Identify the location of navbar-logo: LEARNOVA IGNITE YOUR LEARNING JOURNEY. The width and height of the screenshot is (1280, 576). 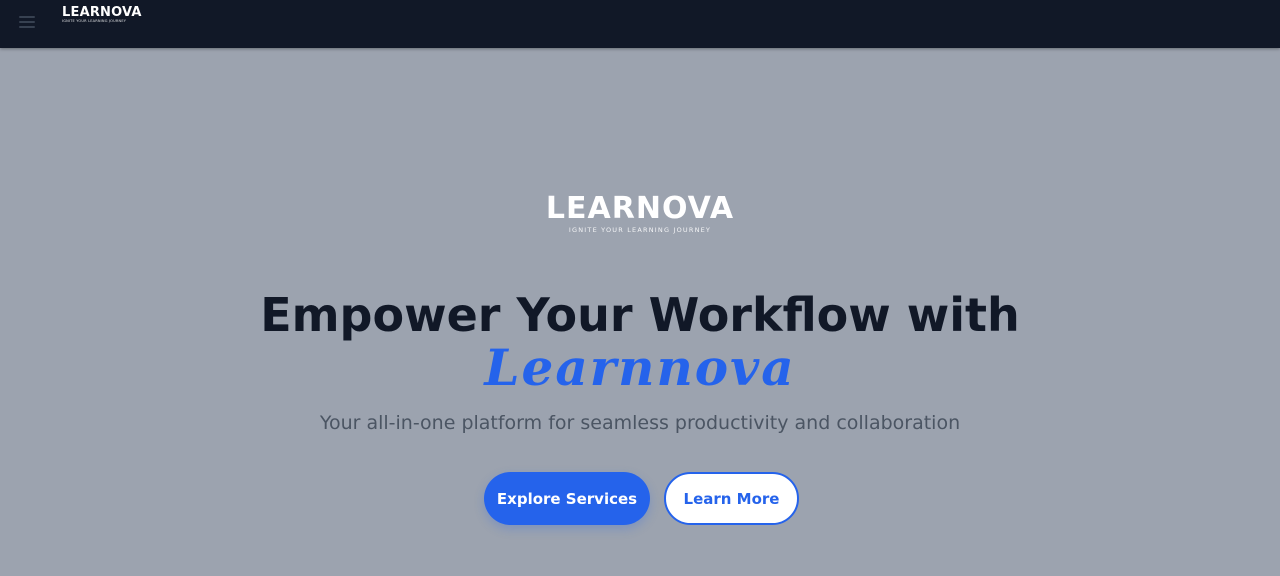
(102, 15).